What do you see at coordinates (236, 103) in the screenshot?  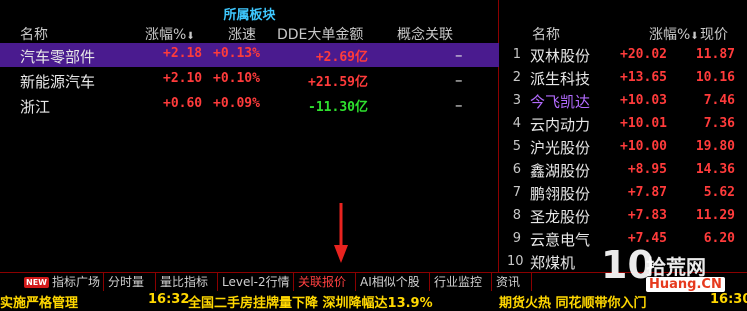 I see `sector-speed: +0.09%` at bounding box center [236, 103].